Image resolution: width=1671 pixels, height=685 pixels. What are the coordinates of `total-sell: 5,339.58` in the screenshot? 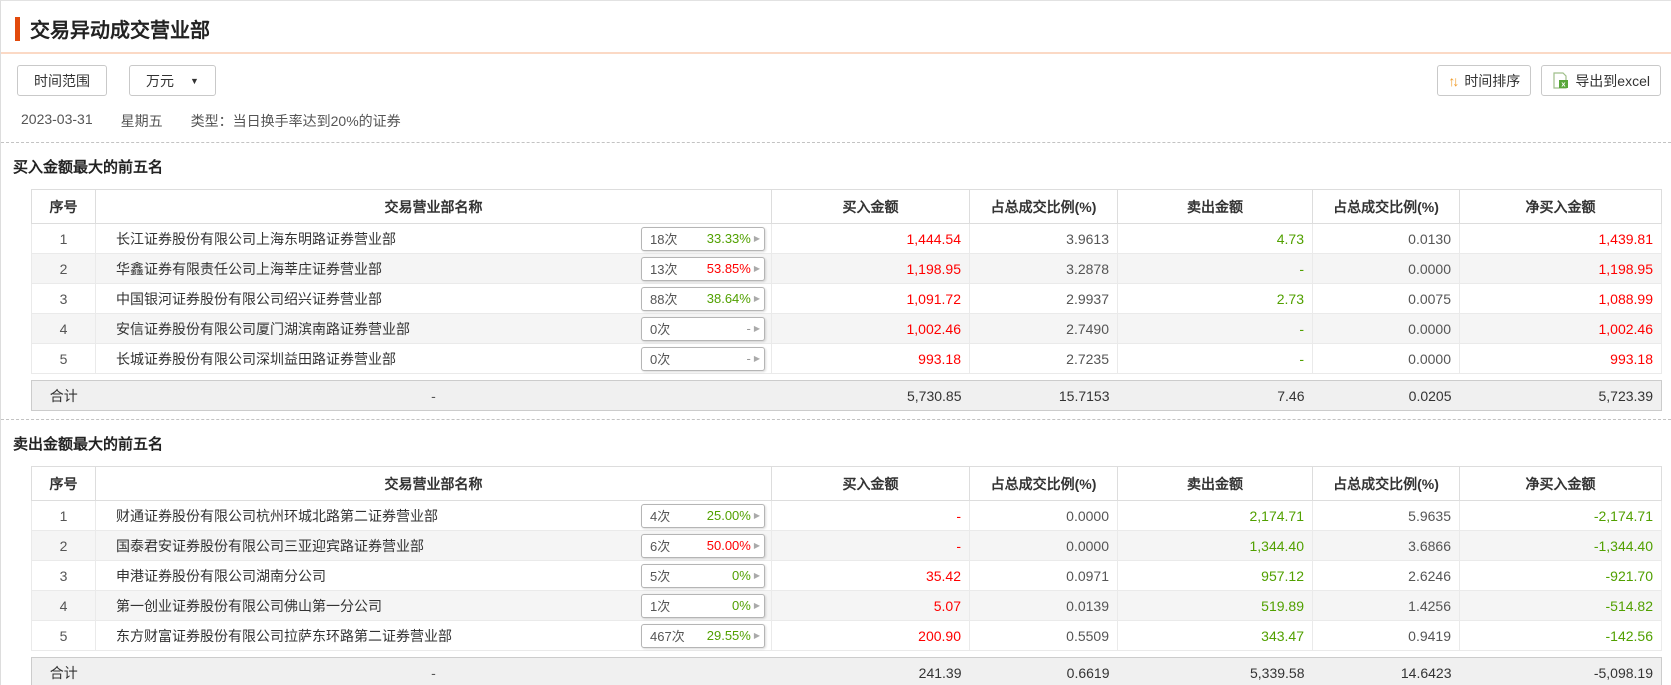 It's located at (1215, 671).